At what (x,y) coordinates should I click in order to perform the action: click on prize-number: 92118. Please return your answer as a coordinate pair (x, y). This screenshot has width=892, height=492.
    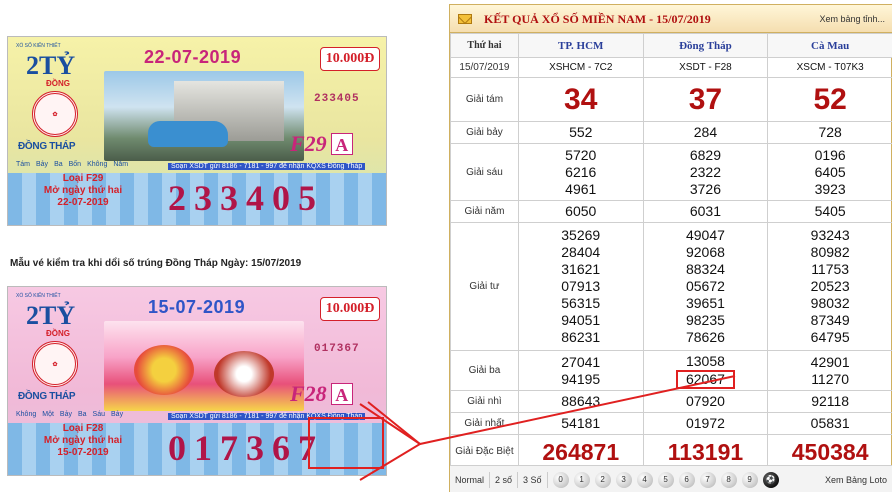
    Looking at the image, I should click on (830, 401).